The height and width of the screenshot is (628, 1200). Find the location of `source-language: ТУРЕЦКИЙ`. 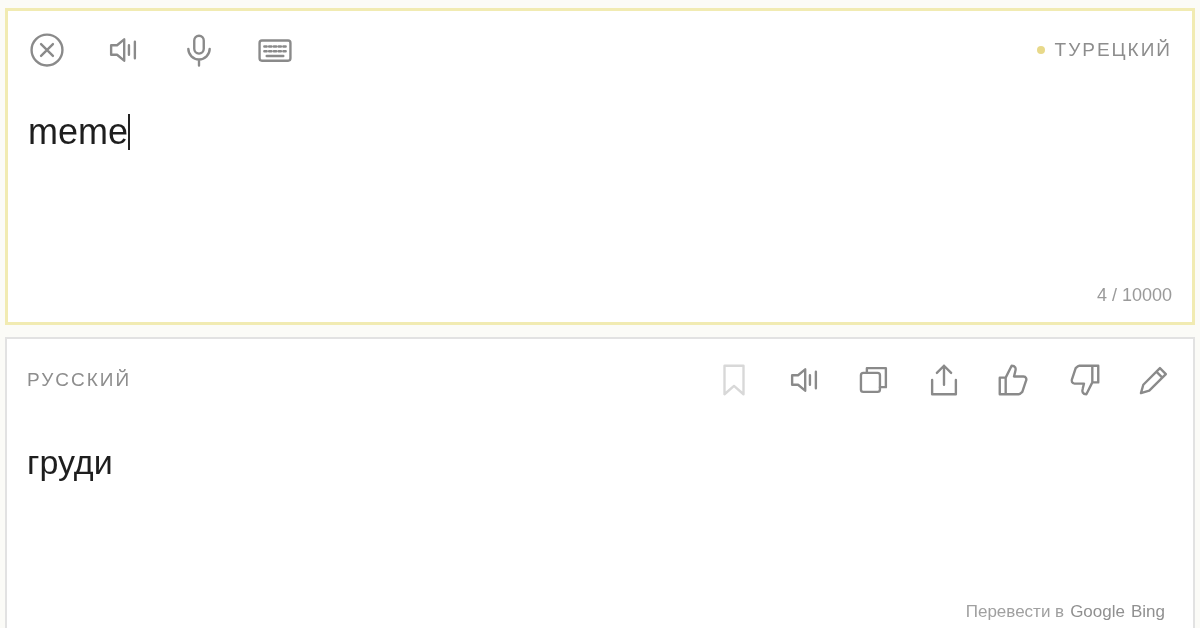

source-language: ТУРЕЦКИЙ is located at coordinates (1113, 50).